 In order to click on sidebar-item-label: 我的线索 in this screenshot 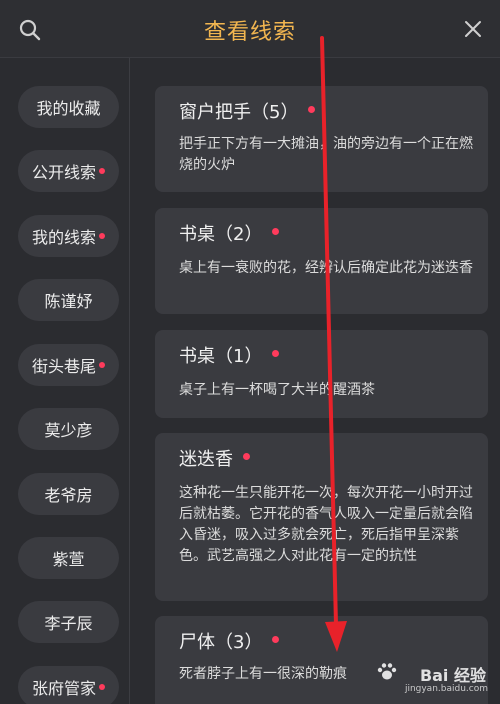, I will do `click(63, 237)`.